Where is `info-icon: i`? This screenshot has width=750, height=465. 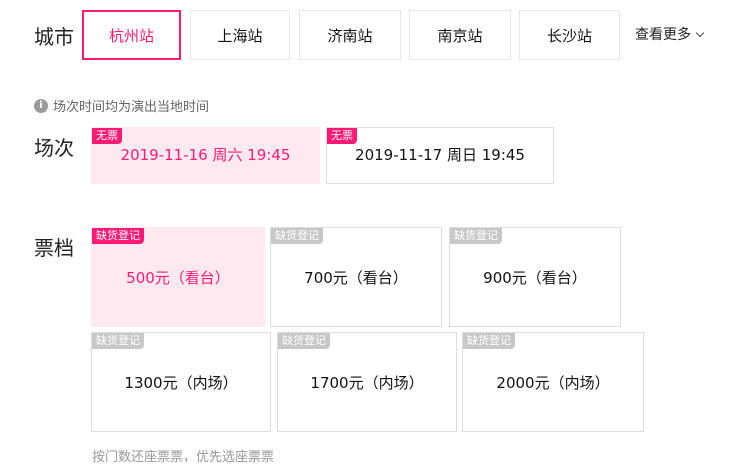
info-icon: i is located at coordinates (41, 105).